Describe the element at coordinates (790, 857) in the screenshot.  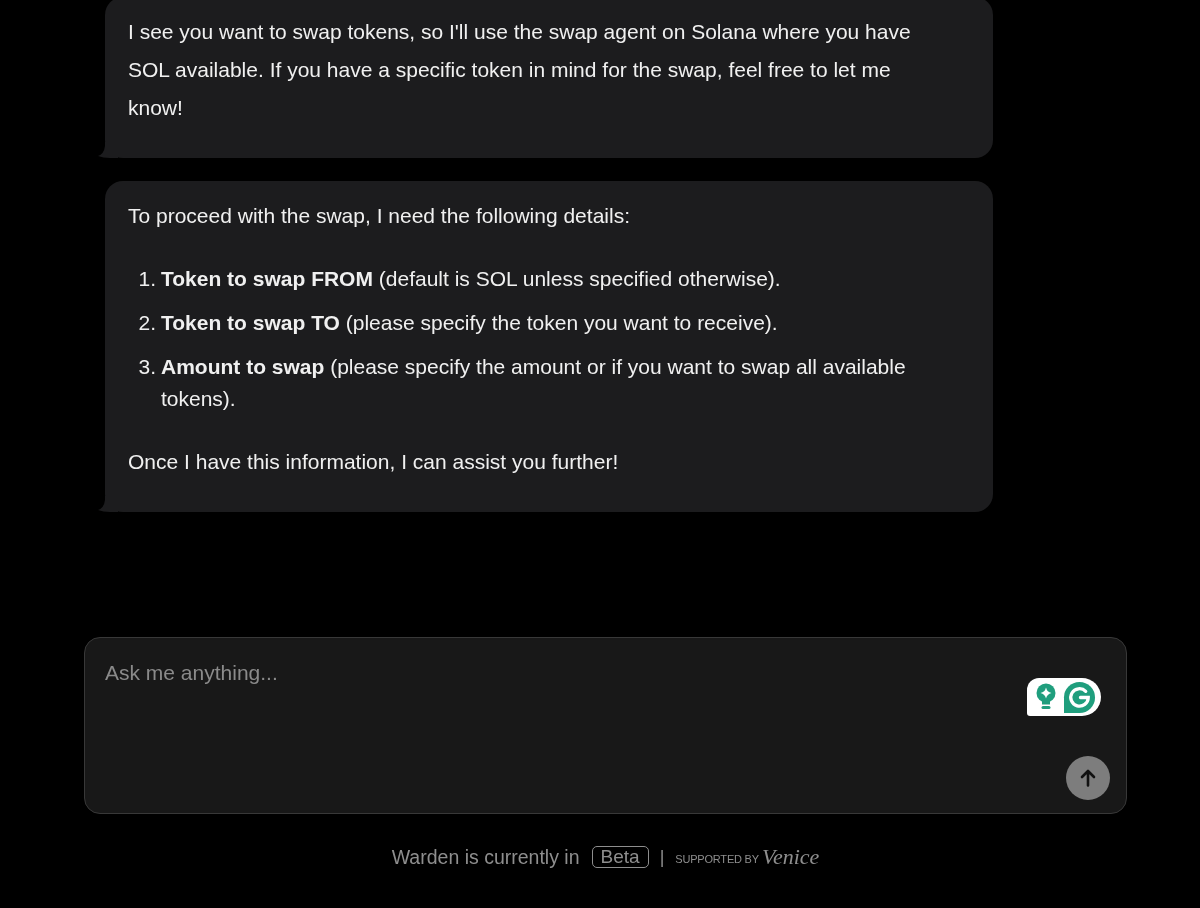
I see `sponsor-wordmark: Venice` at that location.